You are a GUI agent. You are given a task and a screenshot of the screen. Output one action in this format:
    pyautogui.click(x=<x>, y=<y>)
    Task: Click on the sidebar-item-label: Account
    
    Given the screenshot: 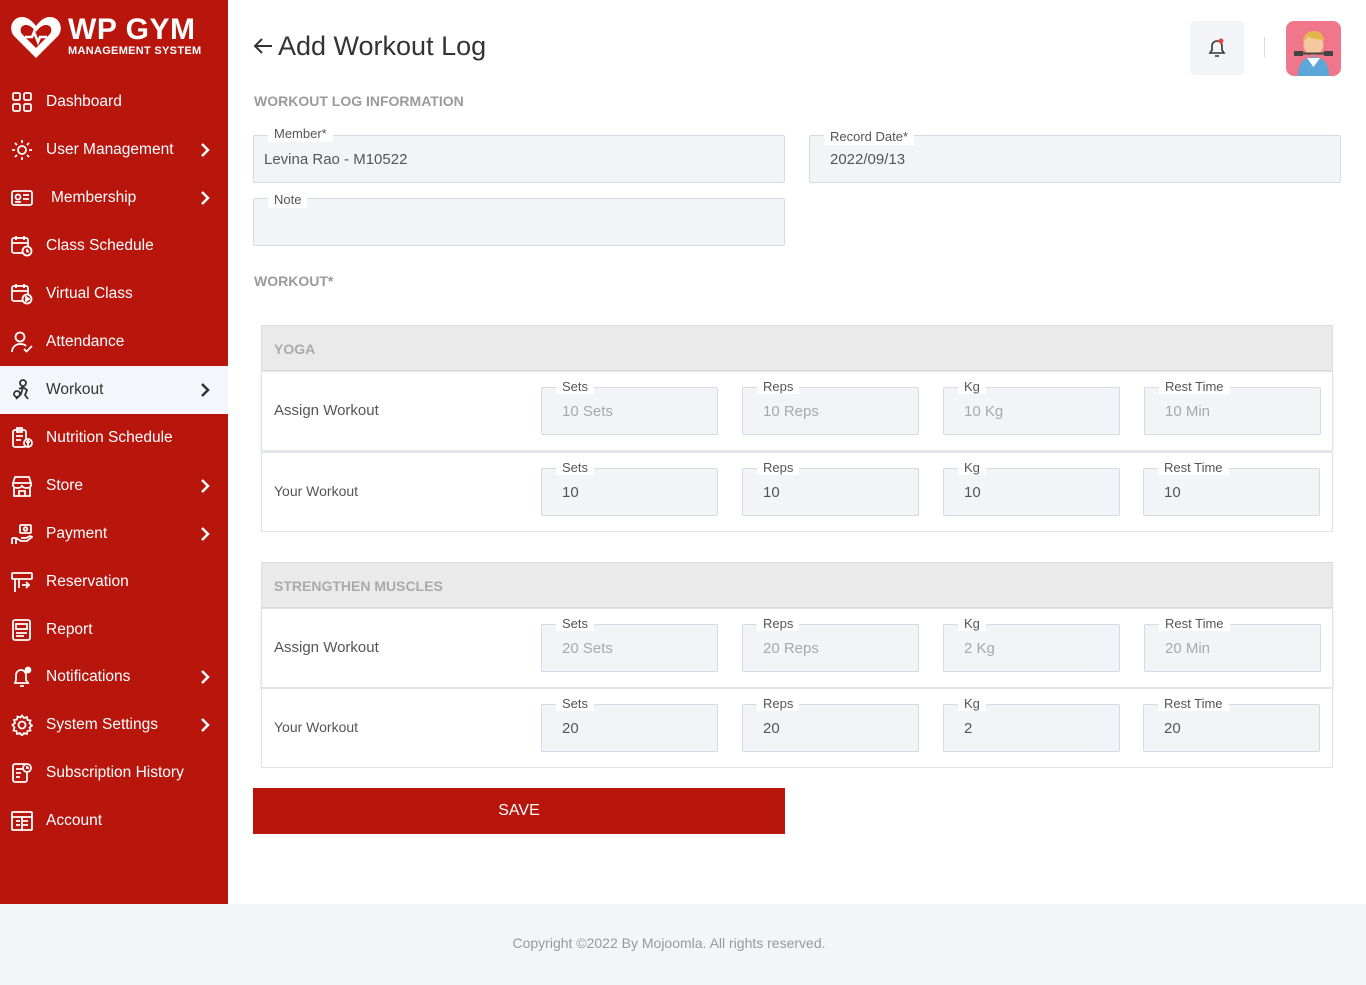 What is the action you would take?
    pyautogui.click(x=74, y=820)
    